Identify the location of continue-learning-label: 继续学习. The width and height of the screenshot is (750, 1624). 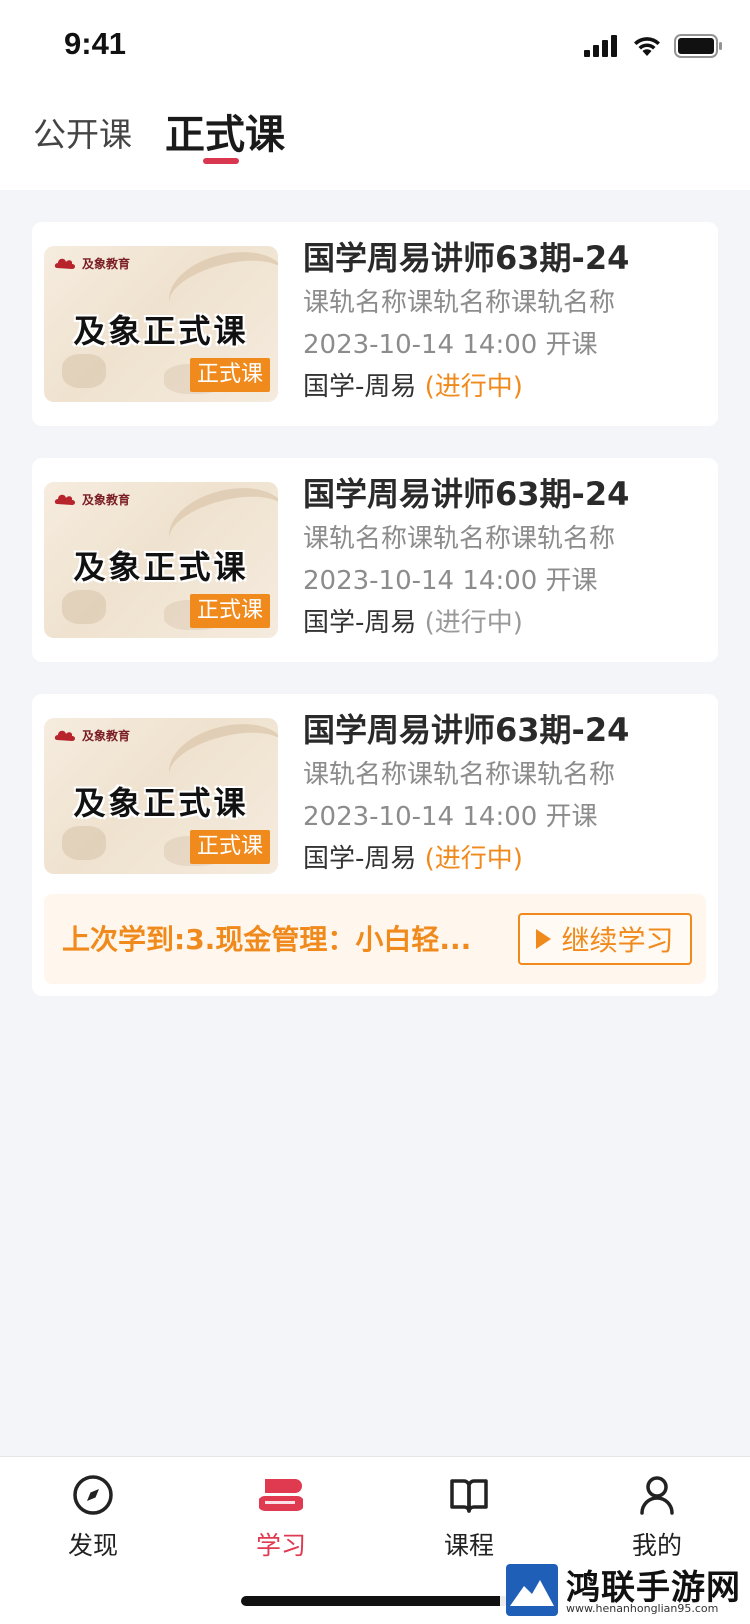
(617, 940).